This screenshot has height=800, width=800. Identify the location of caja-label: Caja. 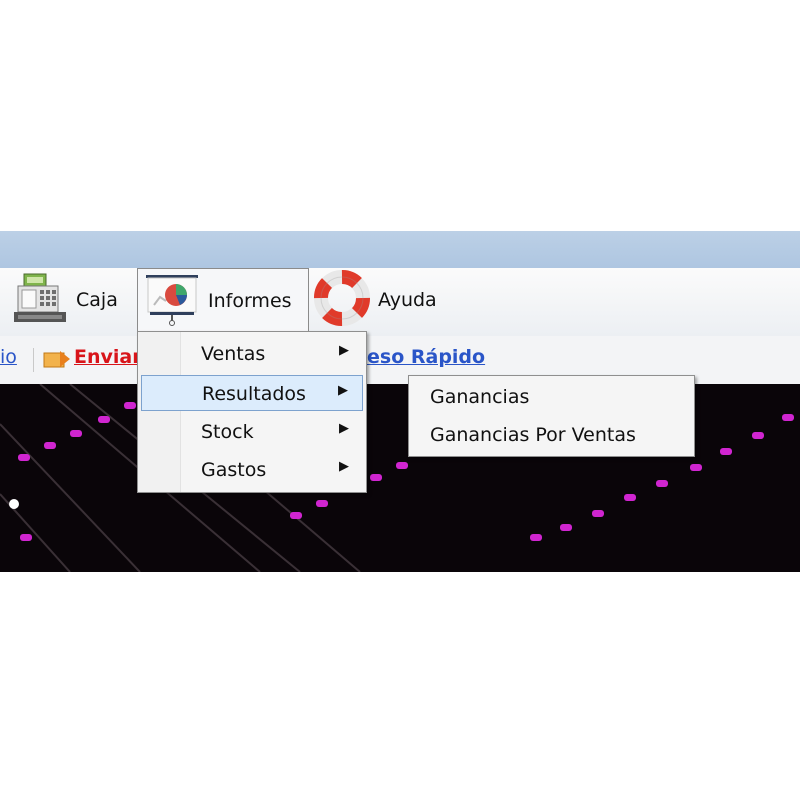
(97, 300).